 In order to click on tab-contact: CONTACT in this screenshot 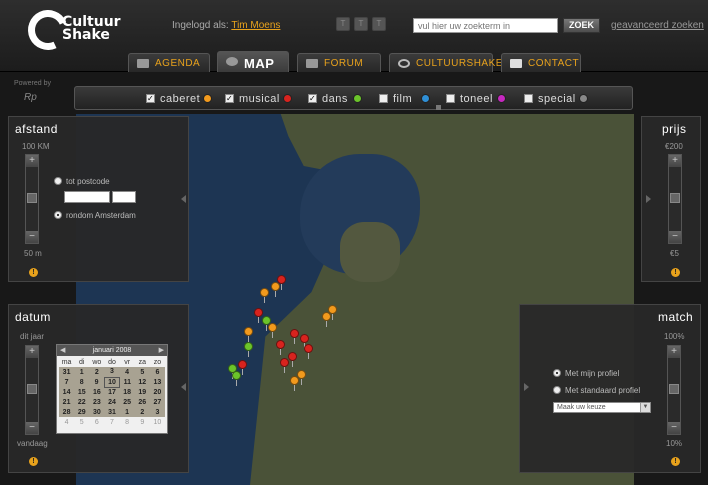, I will do `click(541, 63)`.